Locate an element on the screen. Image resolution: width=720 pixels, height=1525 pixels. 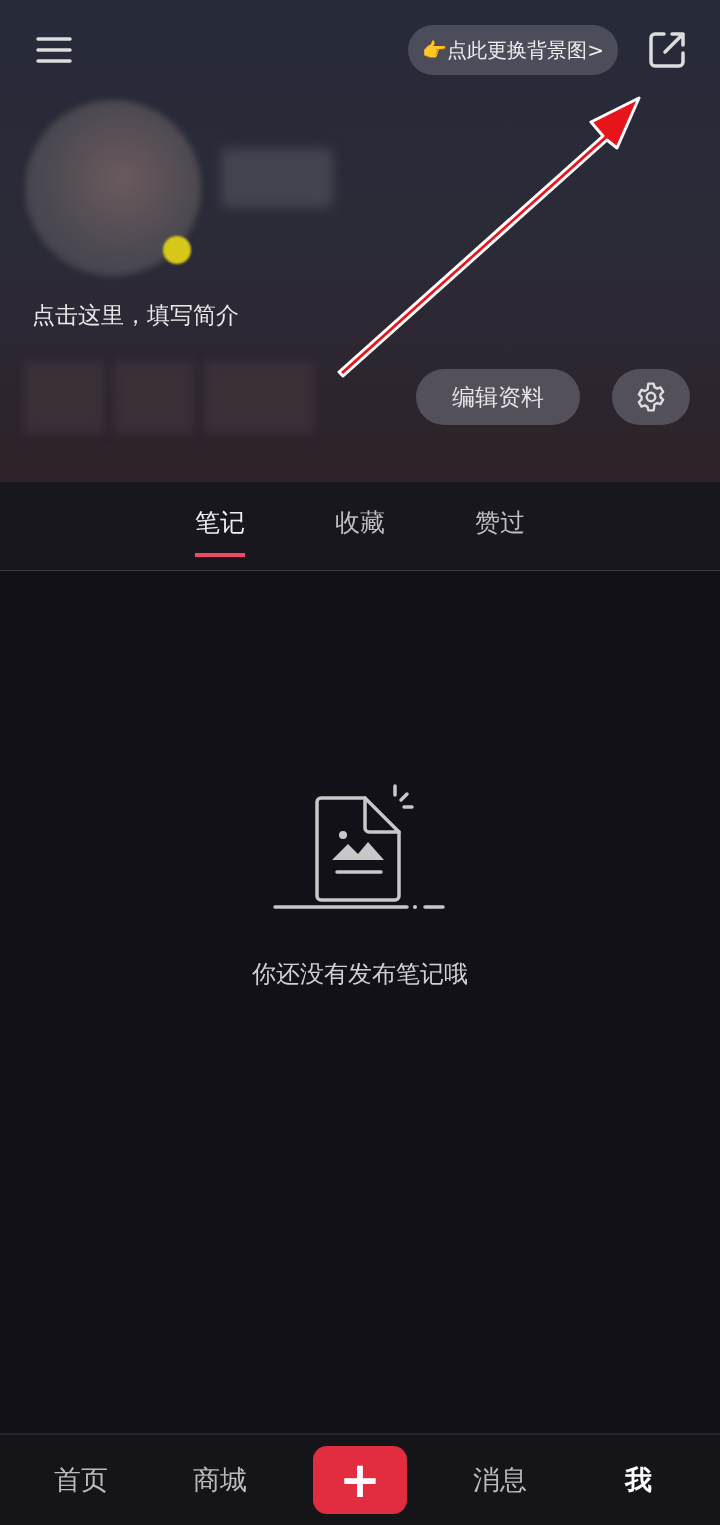
settings-button is located at coordinates (651, 397).